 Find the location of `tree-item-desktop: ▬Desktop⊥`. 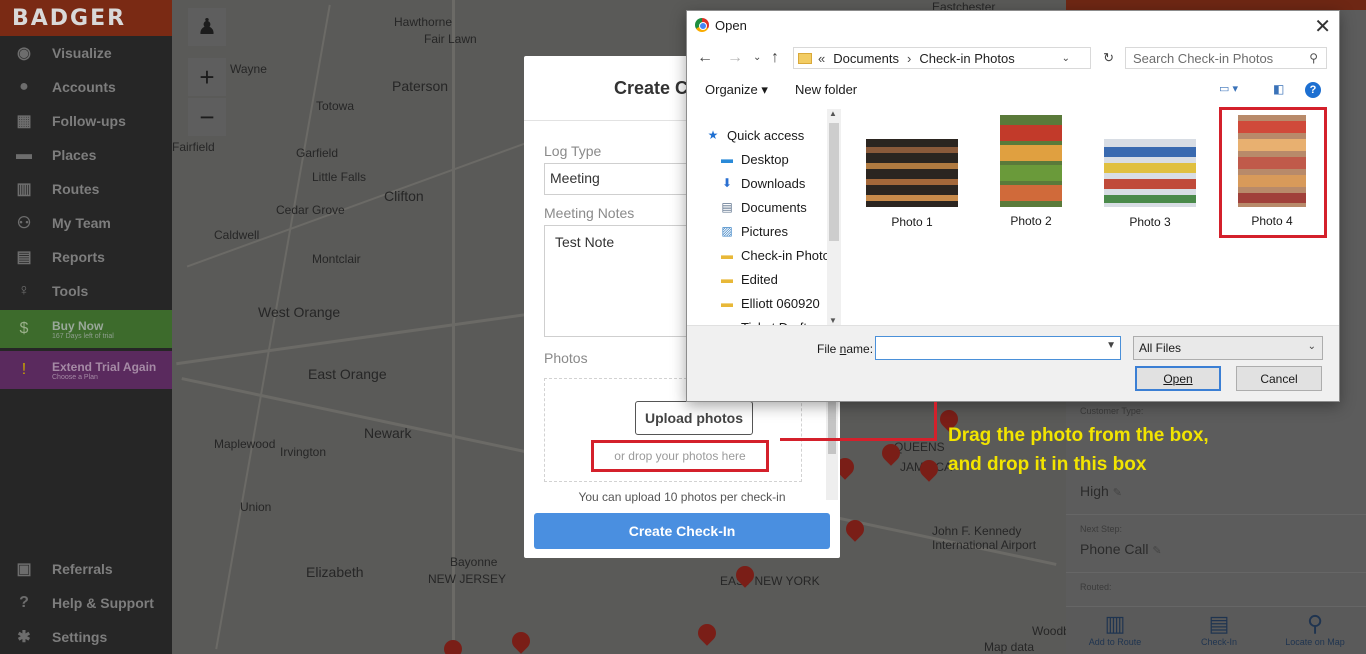

tree-item-desktop: ▬Desktop⊥ is located at coordinates (773, 159).